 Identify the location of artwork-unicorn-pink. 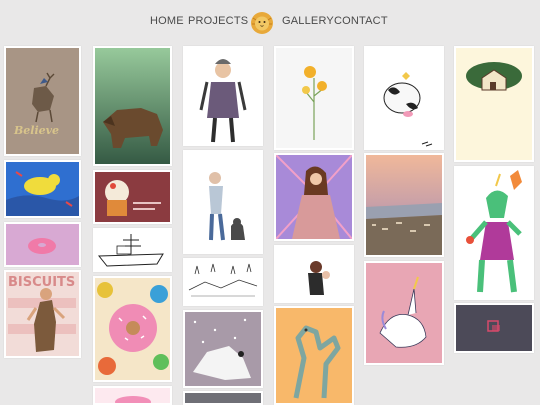
(404, 313).